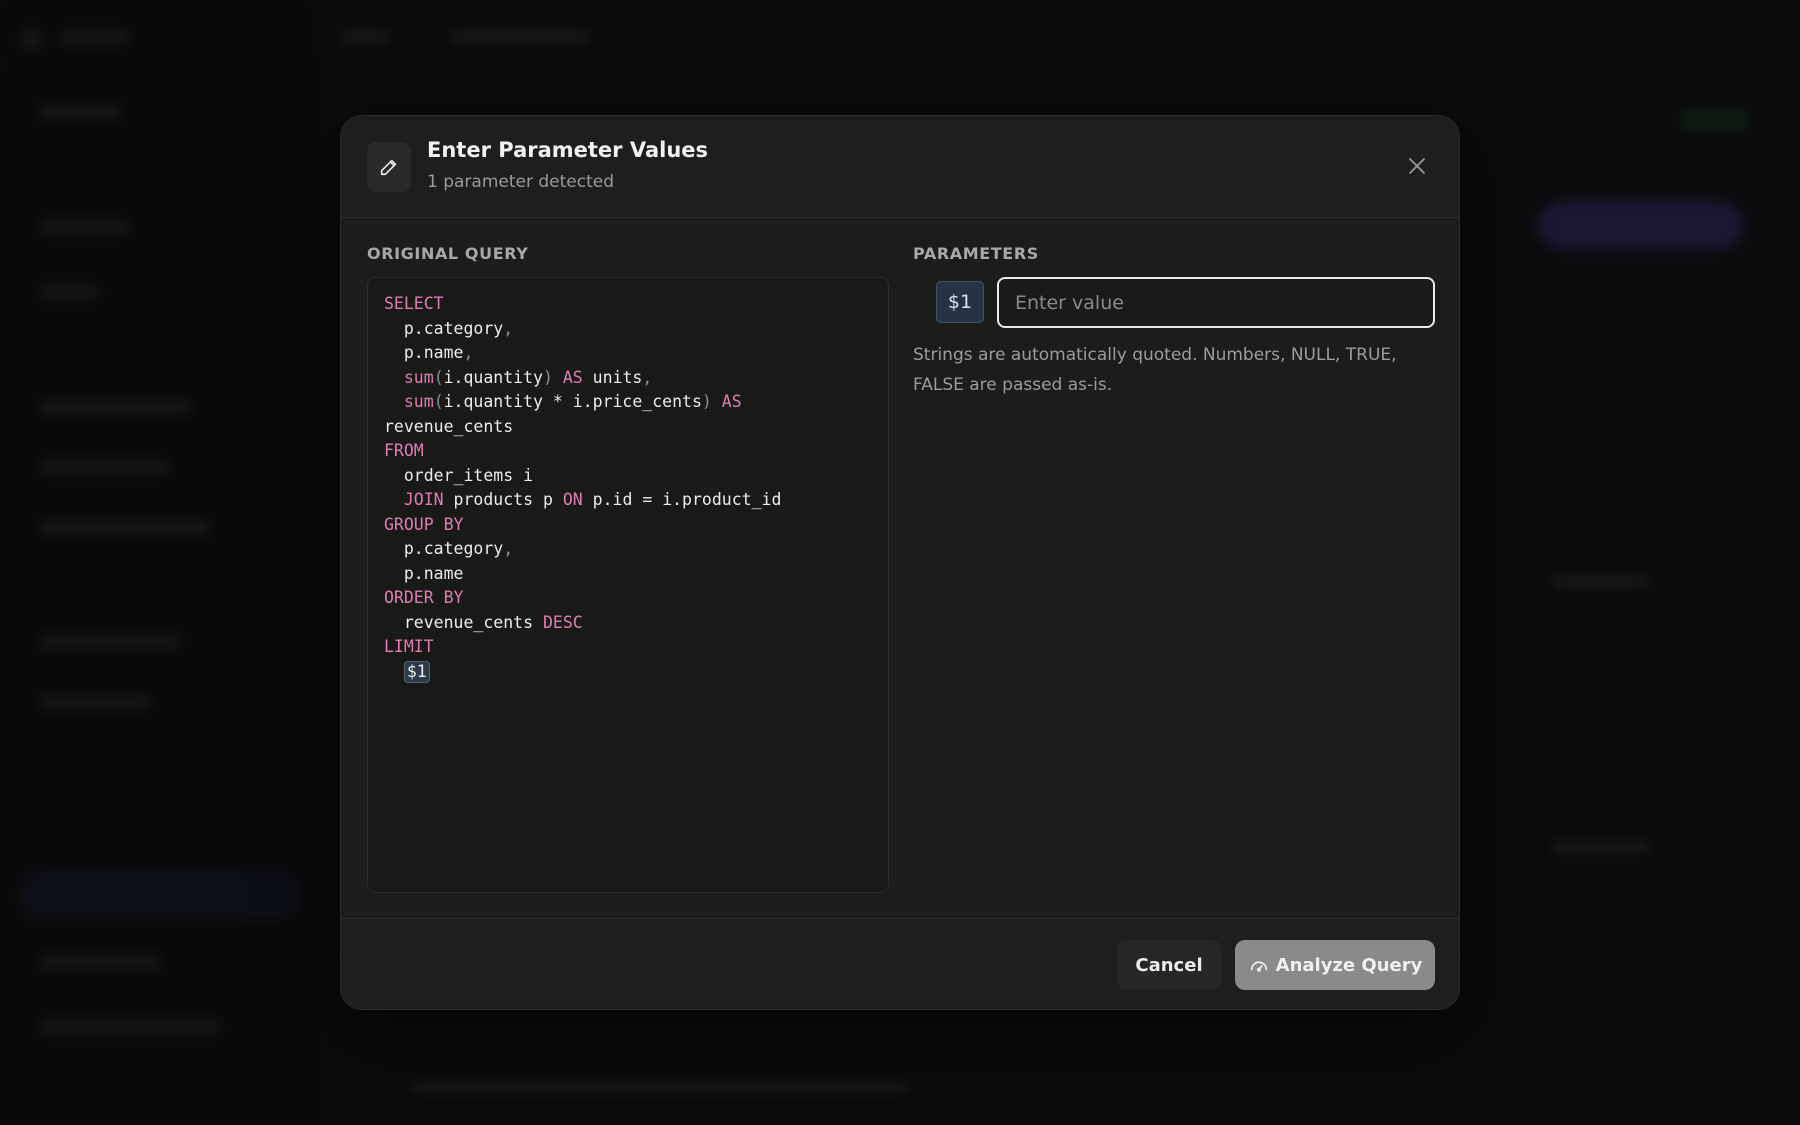  What do you see at coordinates (628, 672) in the screenshot?
I see `code-line: $1` at bounding box center [628, 672].